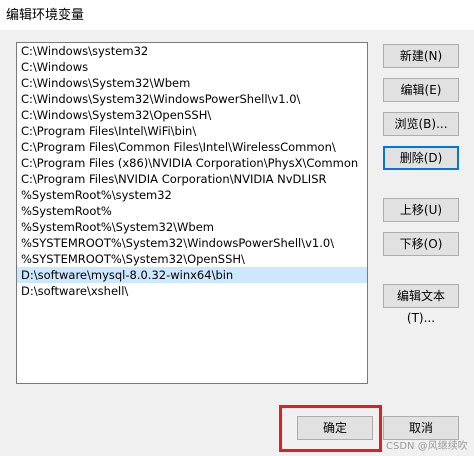 This screenshot has width=474, height=456. Describe the element at coordinates (421, 56) in the screenshot. I see `new-button: 新建(N)` at that location.